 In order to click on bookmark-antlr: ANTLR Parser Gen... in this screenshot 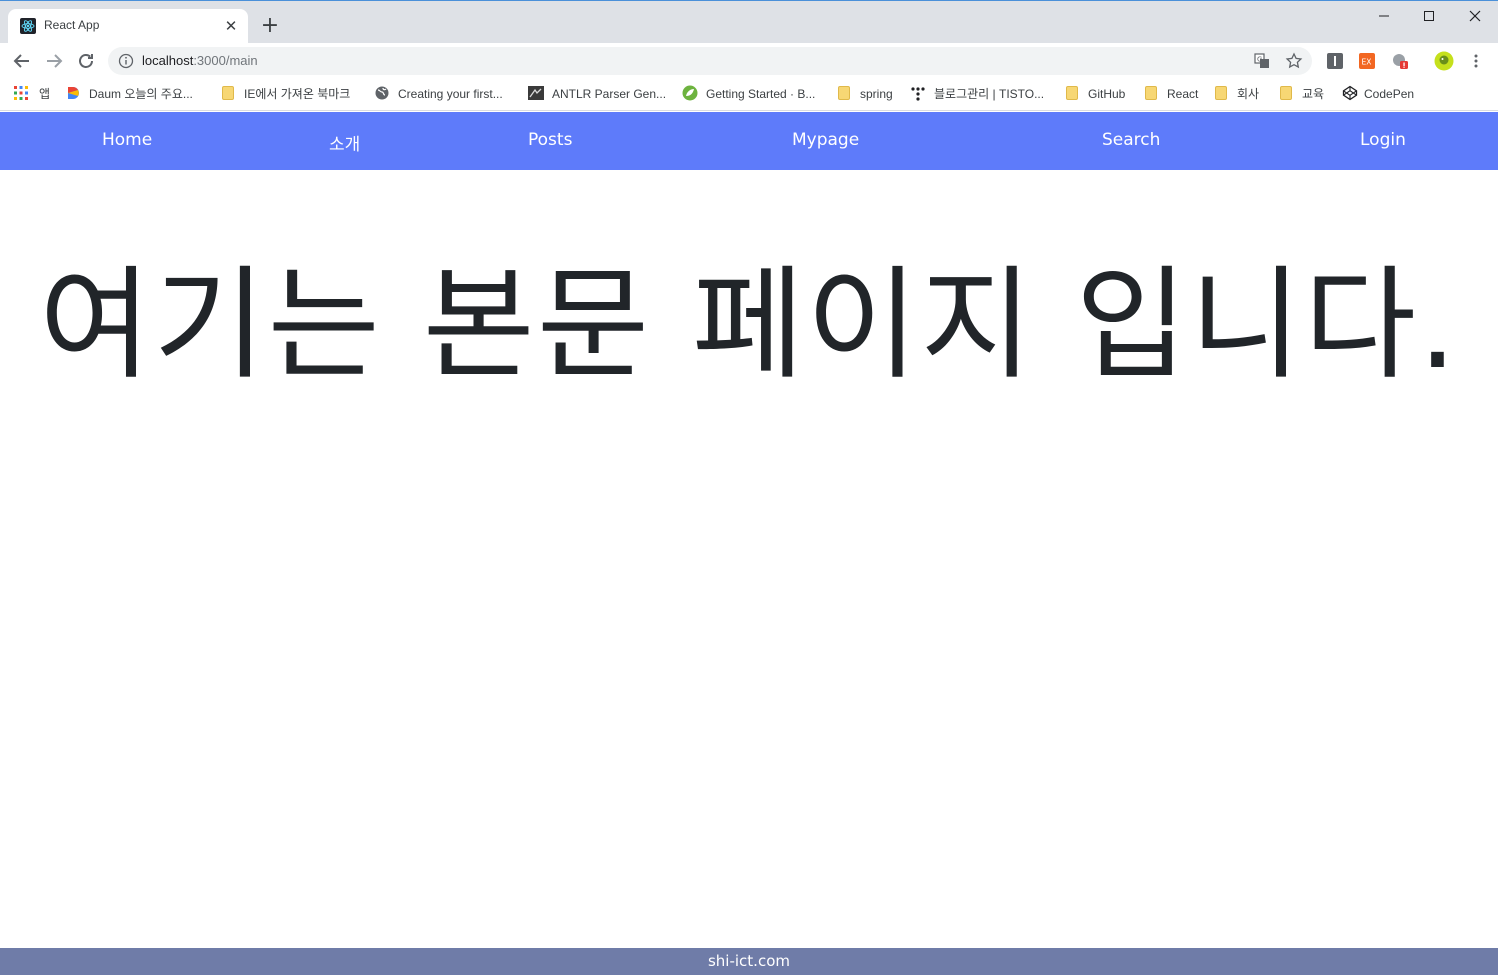, I will do `click(597, 94)`.